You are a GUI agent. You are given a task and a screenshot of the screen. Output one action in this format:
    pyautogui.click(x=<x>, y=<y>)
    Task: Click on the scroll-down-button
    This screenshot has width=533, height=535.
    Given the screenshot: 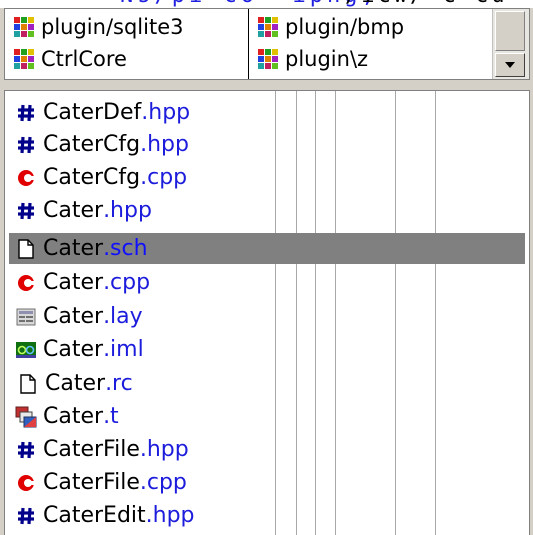 What is the action you would take?
    pyautogui.click(x=510, y=65)
    